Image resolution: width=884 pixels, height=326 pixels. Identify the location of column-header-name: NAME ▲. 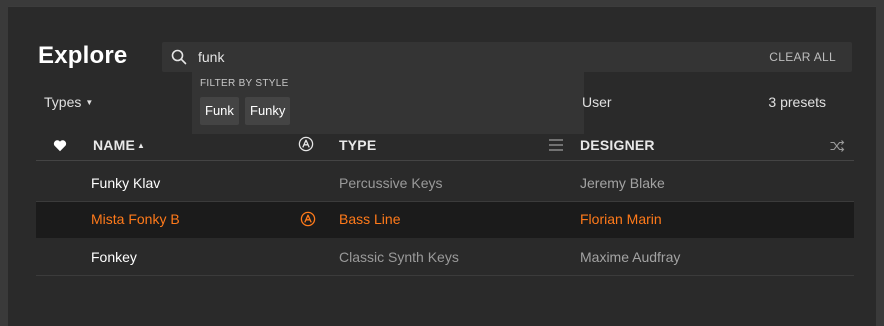
(119, 145).